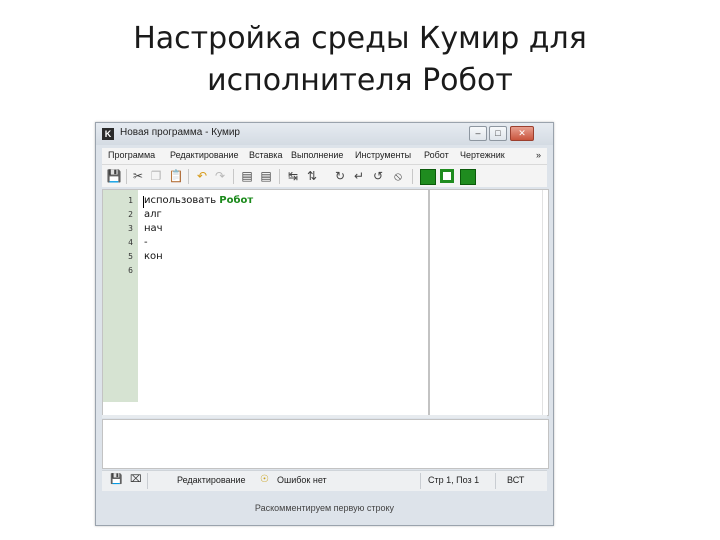 The width and height of the screenshot is (720, 540). Describe the element at coordinates (138, 176) in the screenshot. I see `cut-icon: ✂` at that location.